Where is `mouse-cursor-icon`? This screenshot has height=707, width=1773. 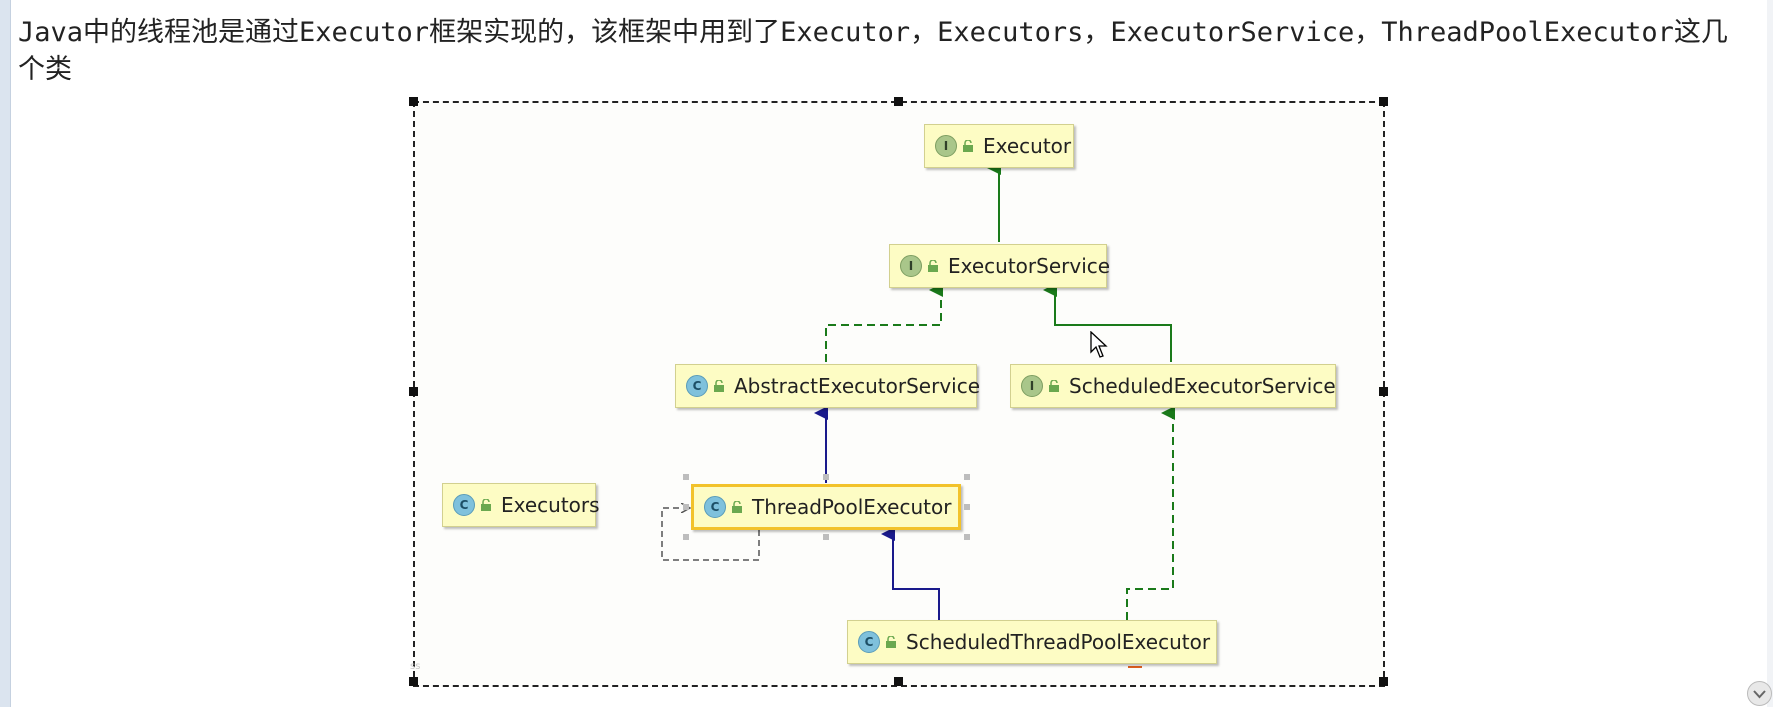
mouse-cursor-icon is located at coordinates (1099, 344).